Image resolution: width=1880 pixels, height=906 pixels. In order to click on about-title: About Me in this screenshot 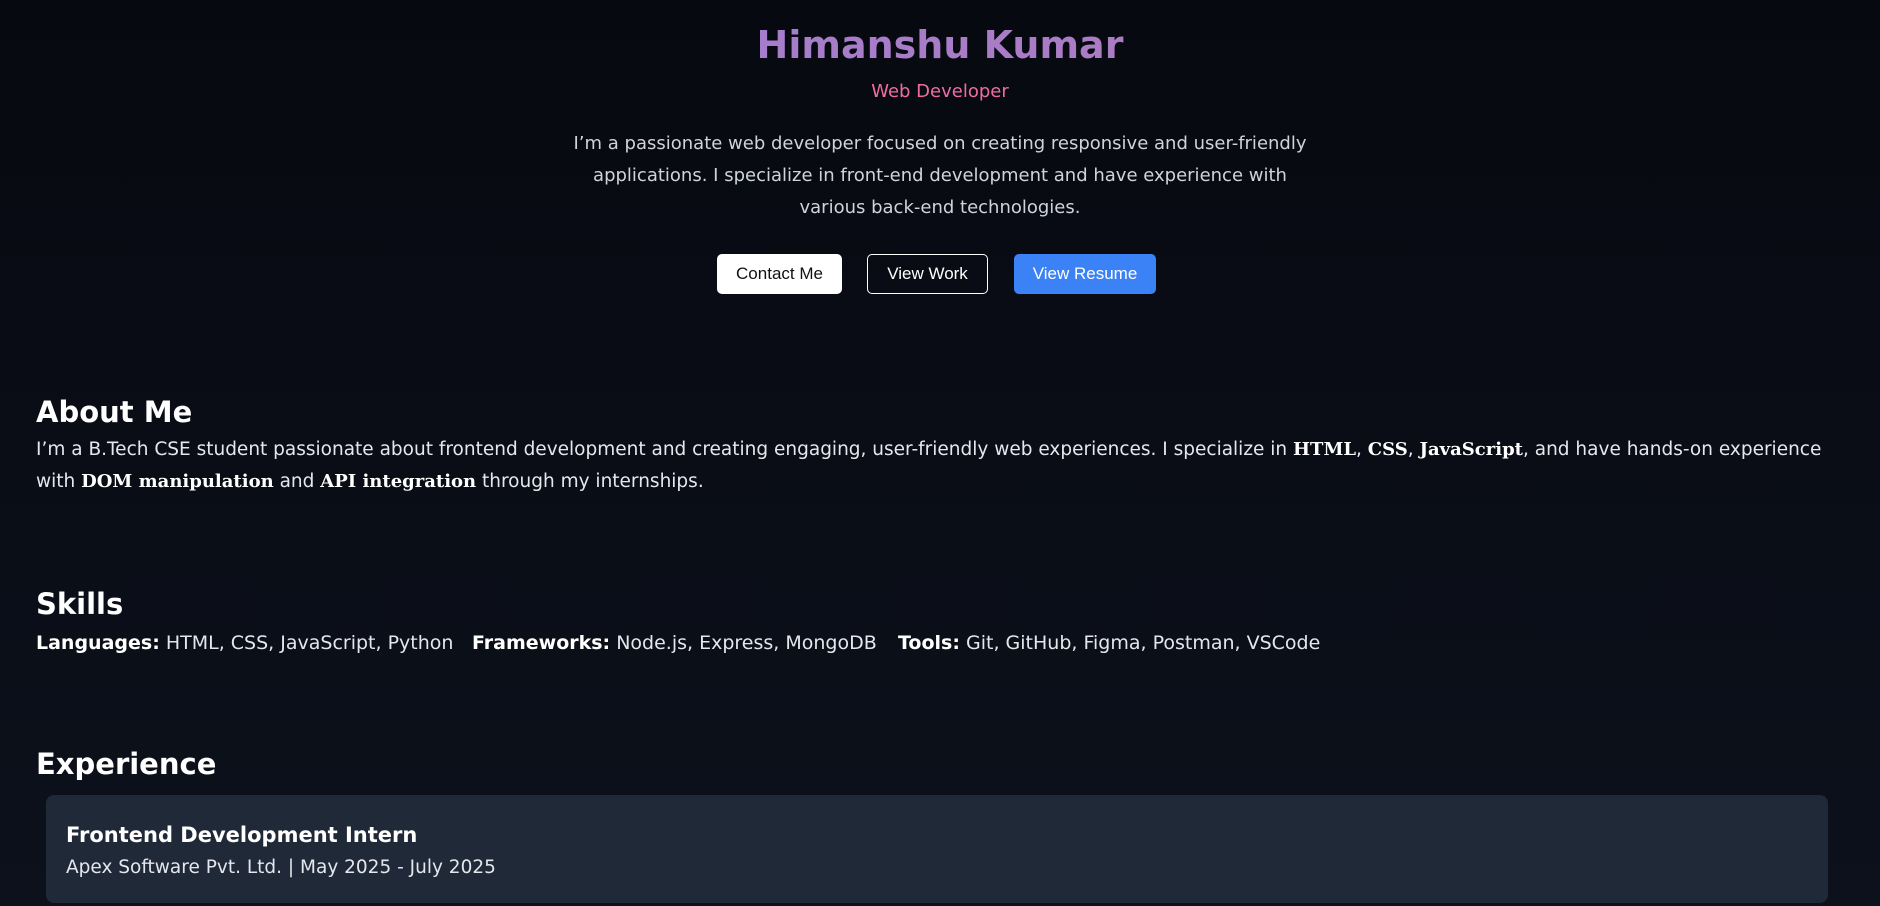, I will do `click(114, 412)`.